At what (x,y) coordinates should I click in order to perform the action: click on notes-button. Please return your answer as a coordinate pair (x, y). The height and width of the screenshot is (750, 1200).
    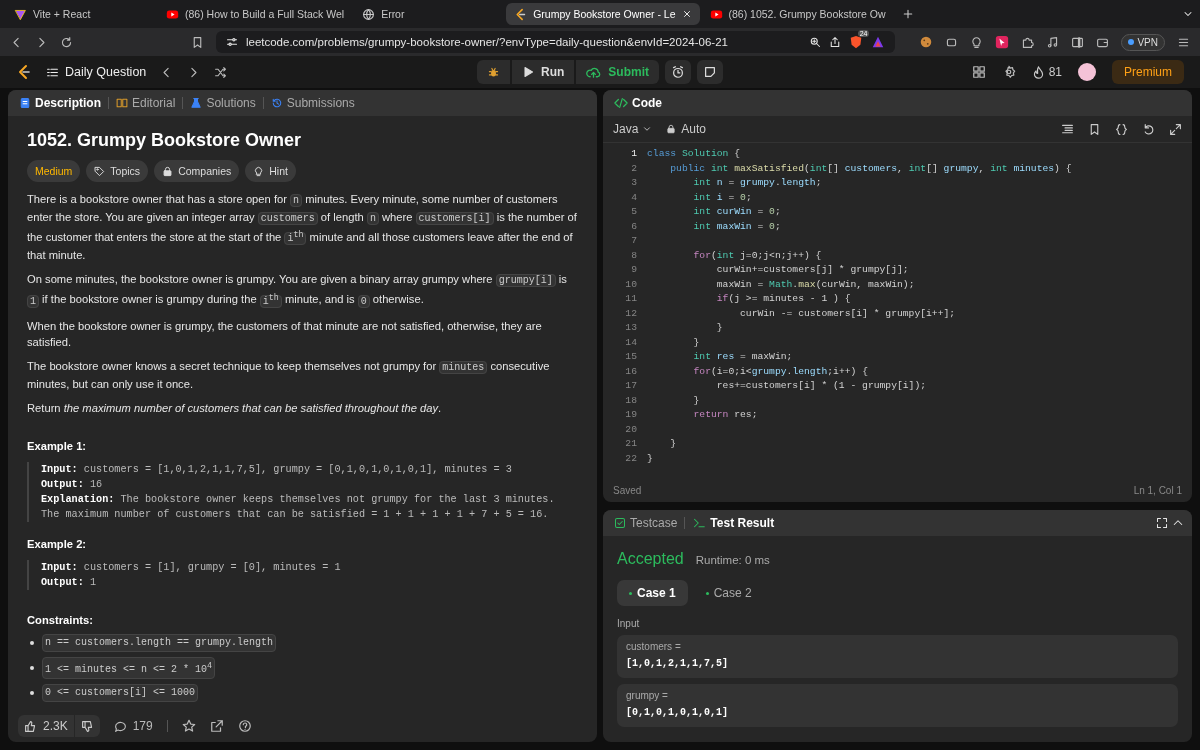
    Looking at the image, I should click on (710, 72).